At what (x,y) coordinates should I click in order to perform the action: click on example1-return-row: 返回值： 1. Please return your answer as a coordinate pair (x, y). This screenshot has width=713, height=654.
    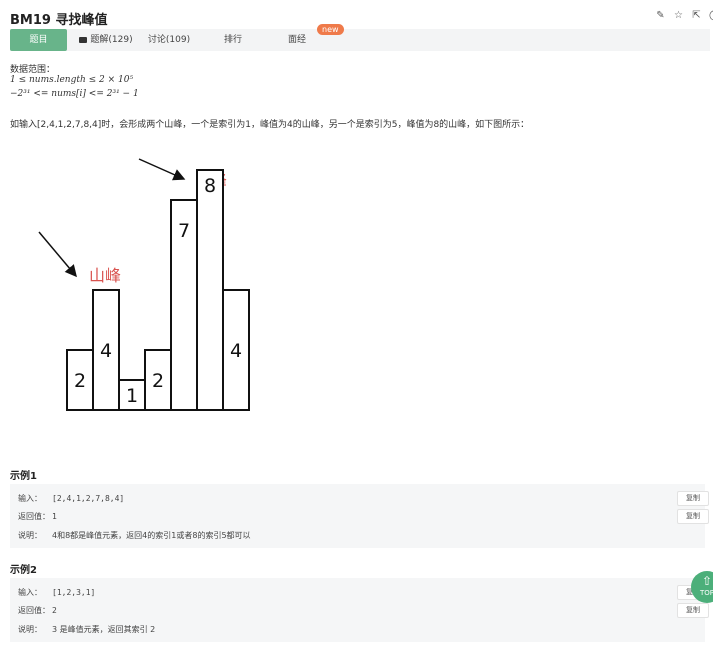
    Looking at the image, I should click on (37, 516).